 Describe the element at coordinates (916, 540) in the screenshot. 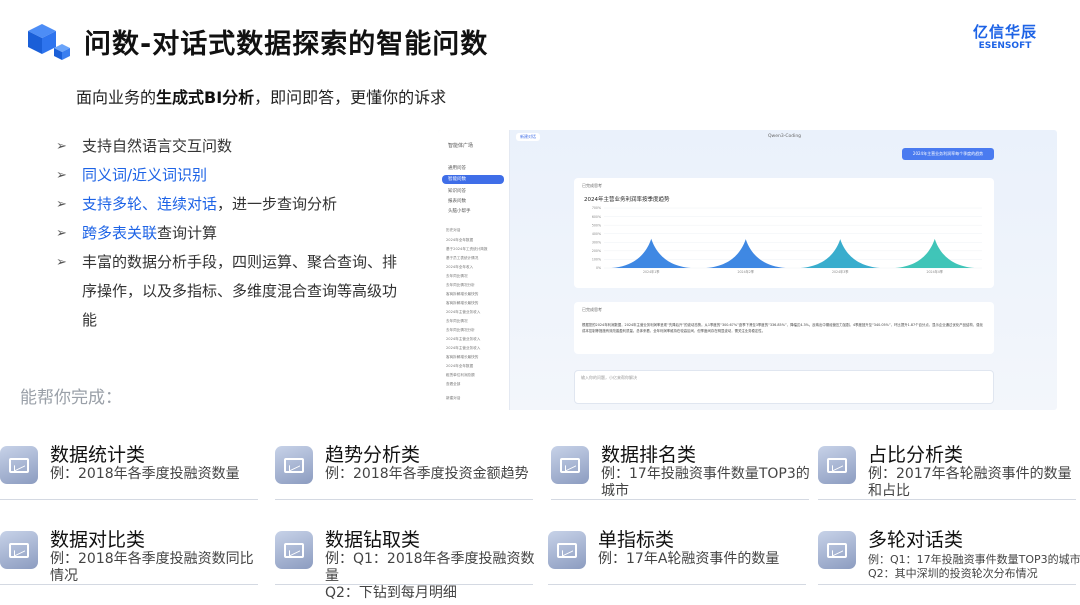

I see `capability-name: 多轮对话类` at that location.